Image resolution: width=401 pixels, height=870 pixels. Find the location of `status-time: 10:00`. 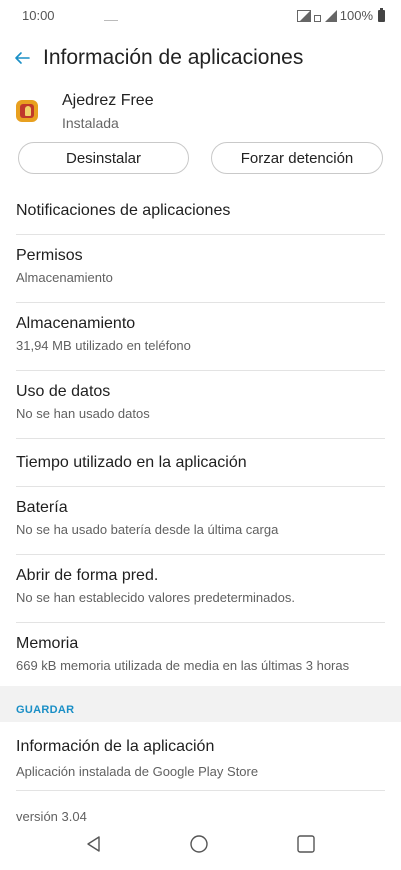

status-time: 10:00 is located at coordinates (38, 15).